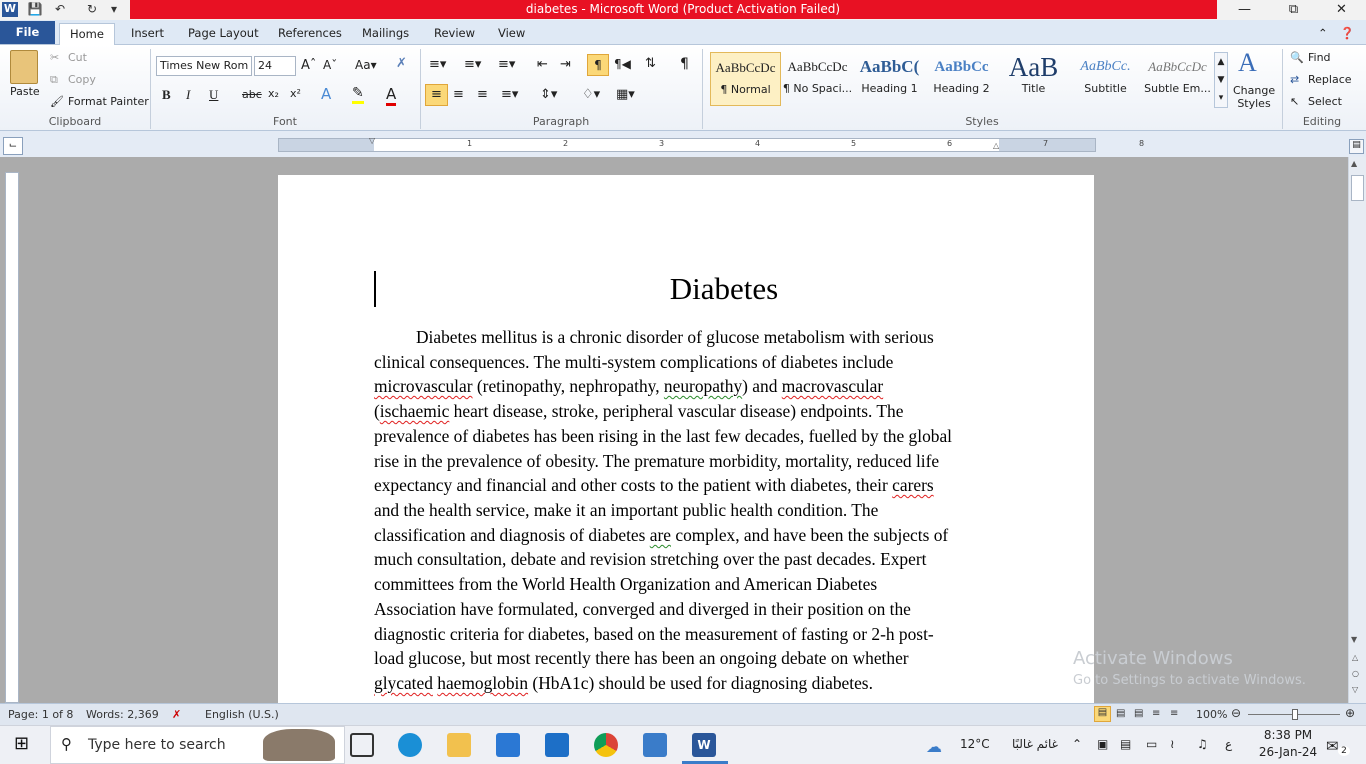  What do you see at coordinates (1332, 746) in the screenshot?
I see `notifications-icon: ✉` at bounding box center [1332, 746].